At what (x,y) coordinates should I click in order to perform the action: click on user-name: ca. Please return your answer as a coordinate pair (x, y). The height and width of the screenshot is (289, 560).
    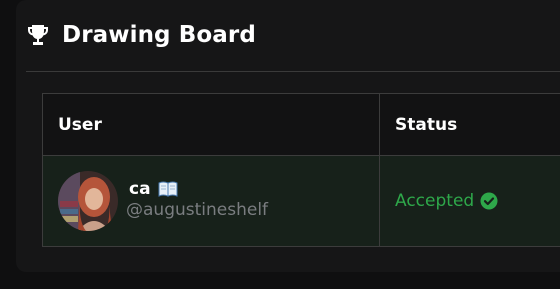
    Looking at the image, I should click on (140, 188).